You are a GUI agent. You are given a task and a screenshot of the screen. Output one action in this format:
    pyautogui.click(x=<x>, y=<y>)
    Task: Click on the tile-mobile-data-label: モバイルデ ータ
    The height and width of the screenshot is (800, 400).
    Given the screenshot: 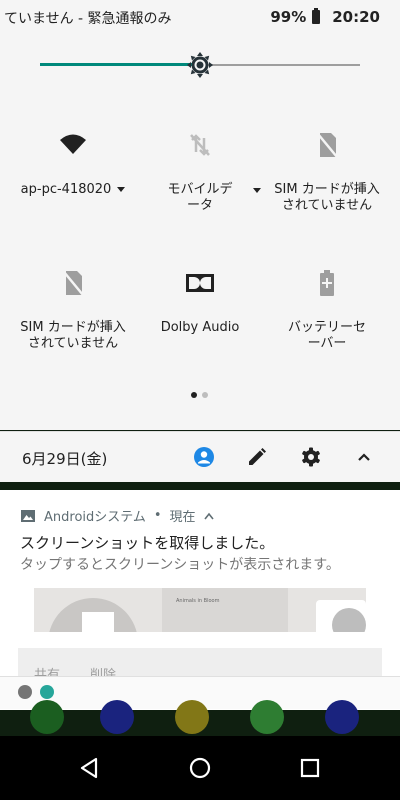 What is the action you would take?
    pyautogui.click(x=200, y=198)
    